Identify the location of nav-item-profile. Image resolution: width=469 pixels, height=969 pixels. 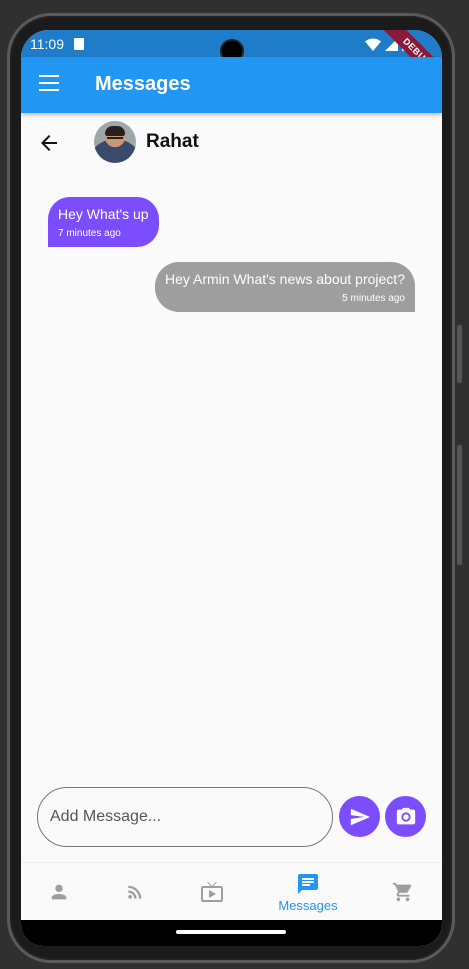
(61, 892).